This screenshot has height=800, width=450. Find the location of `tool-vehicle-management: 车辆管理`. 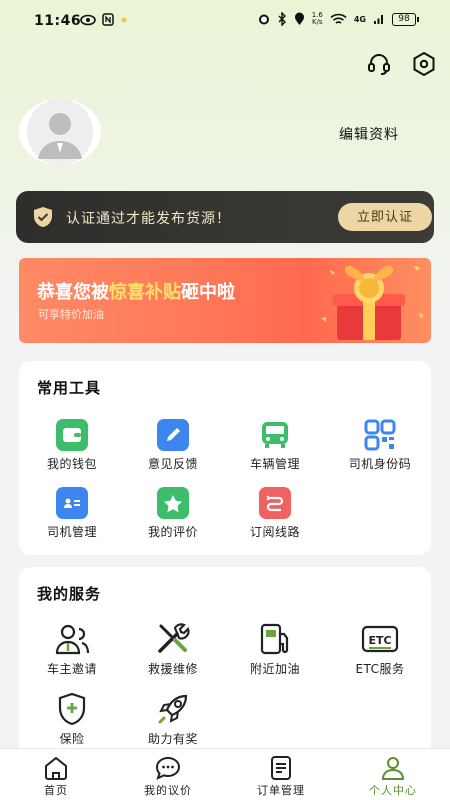

tool-vehicle-management: 车辆管理 is located at coordinates (275, 449).